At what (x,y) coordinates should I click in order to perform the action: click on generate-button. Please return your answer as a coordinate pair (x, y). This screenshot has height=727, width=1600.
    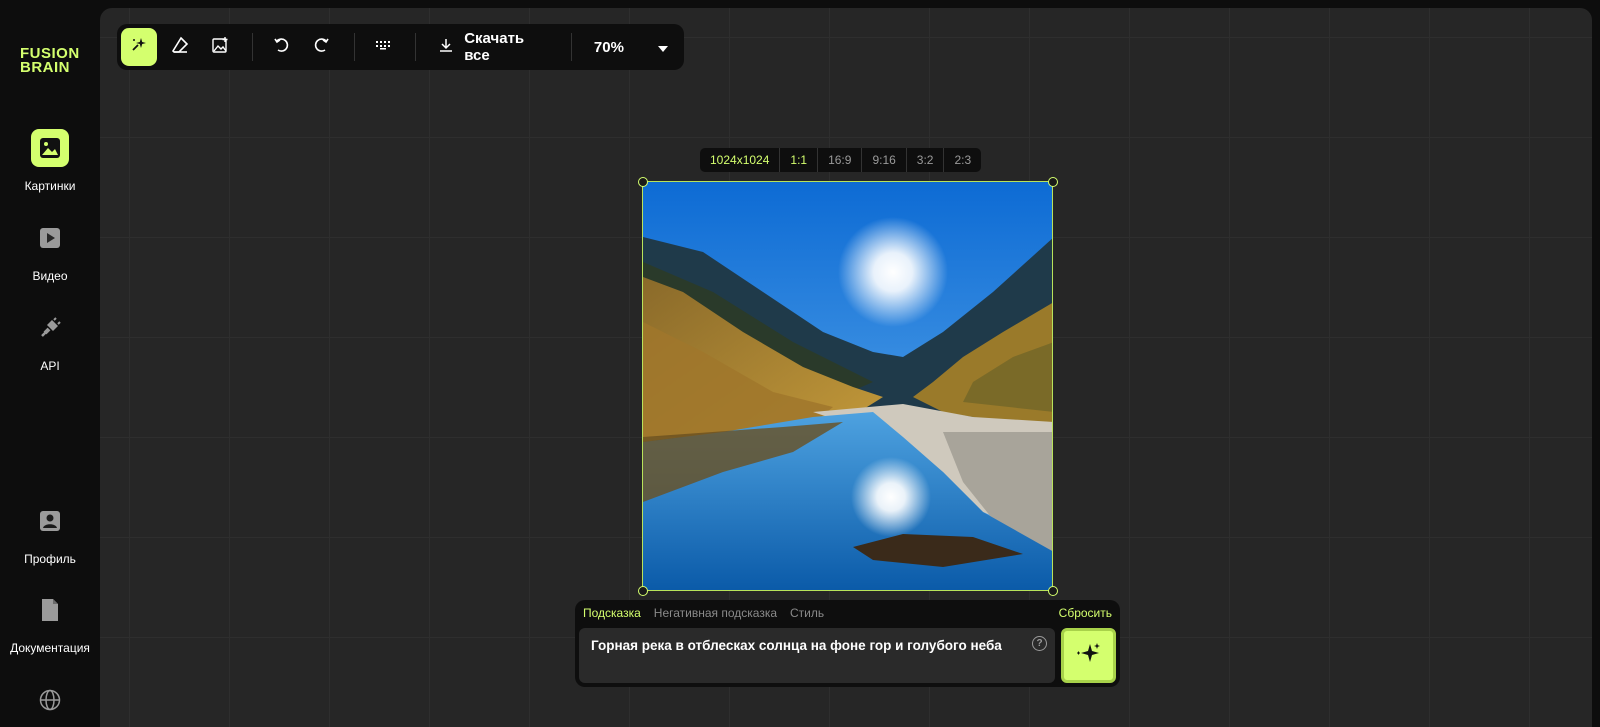
    Looking at the image, I should click on (1088, 655).